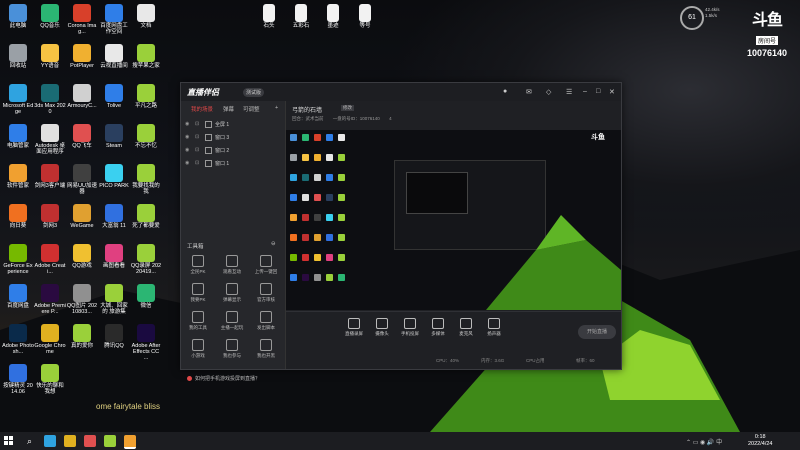 The width and height of the screenshot is (800, 450). What do you see at coordinates (301, 16) in the screenshot?
I see `file-icon: 五彩石` at bounding box center [301, 16].